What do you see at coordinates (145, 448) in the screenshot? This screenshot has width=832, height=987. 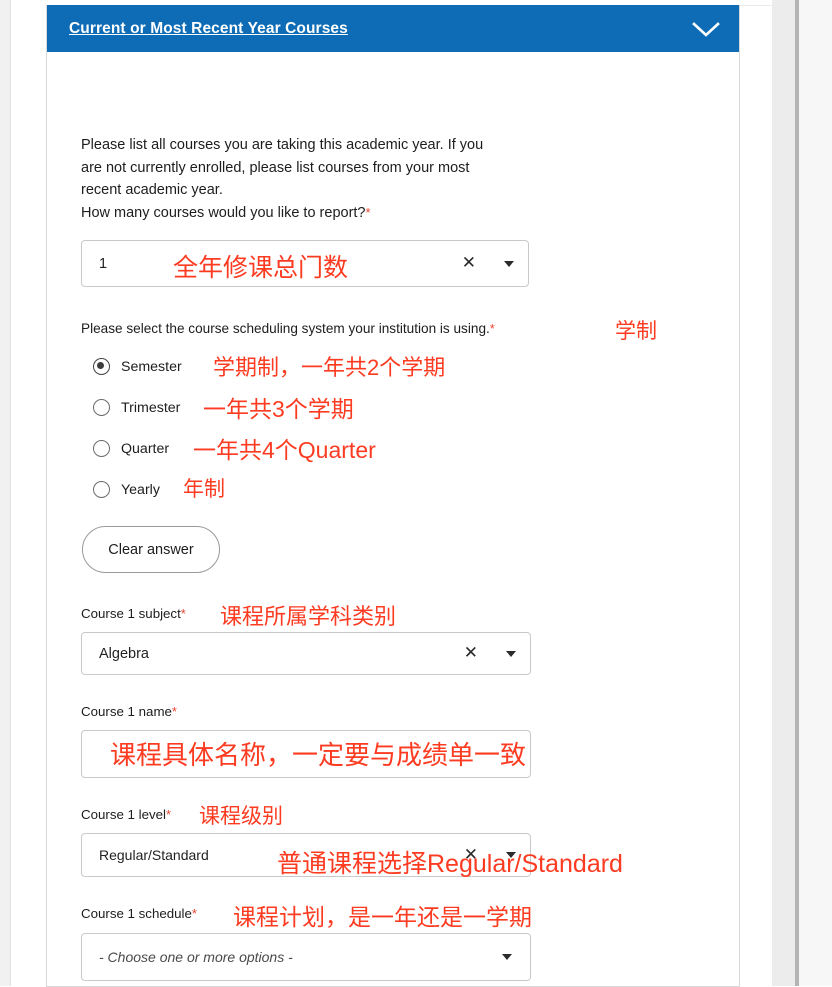 I see `radio-label-quarter: Quarter` at bounding box center [145, 448].